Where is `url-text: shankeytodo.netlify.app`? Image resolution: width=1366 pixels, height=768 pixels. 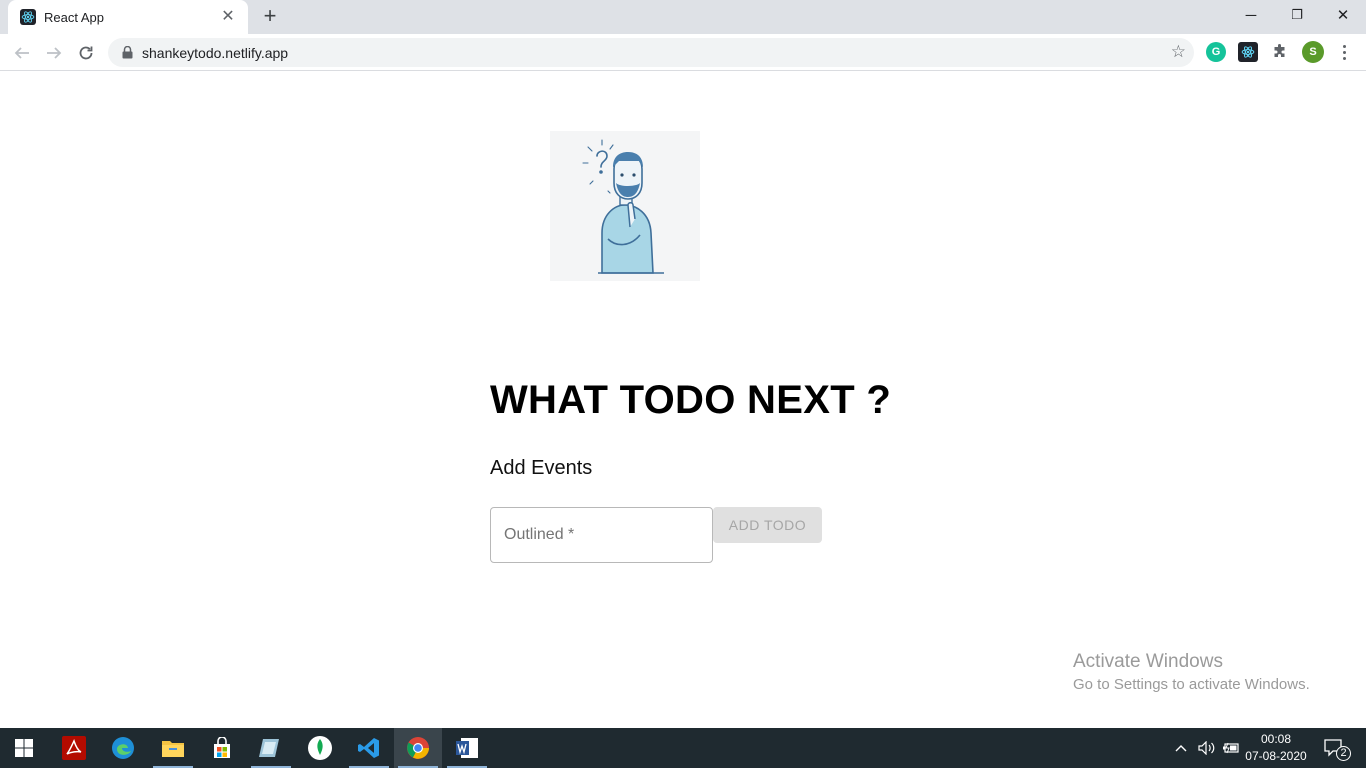 url-text: shankeytodo.netlify.app is located at coordinates (215, 52).